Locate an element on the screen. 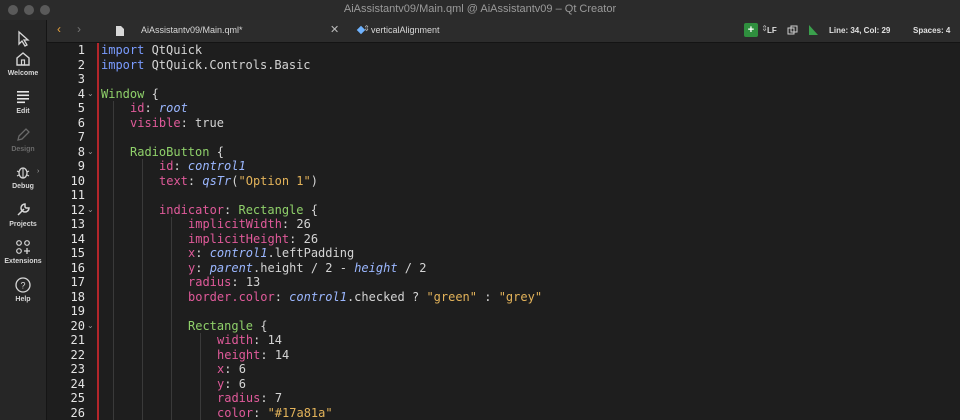 Image resolution: width=960 pixels, height=420 pixels. code-line: height: 14 is located at coordinates (253, 354).